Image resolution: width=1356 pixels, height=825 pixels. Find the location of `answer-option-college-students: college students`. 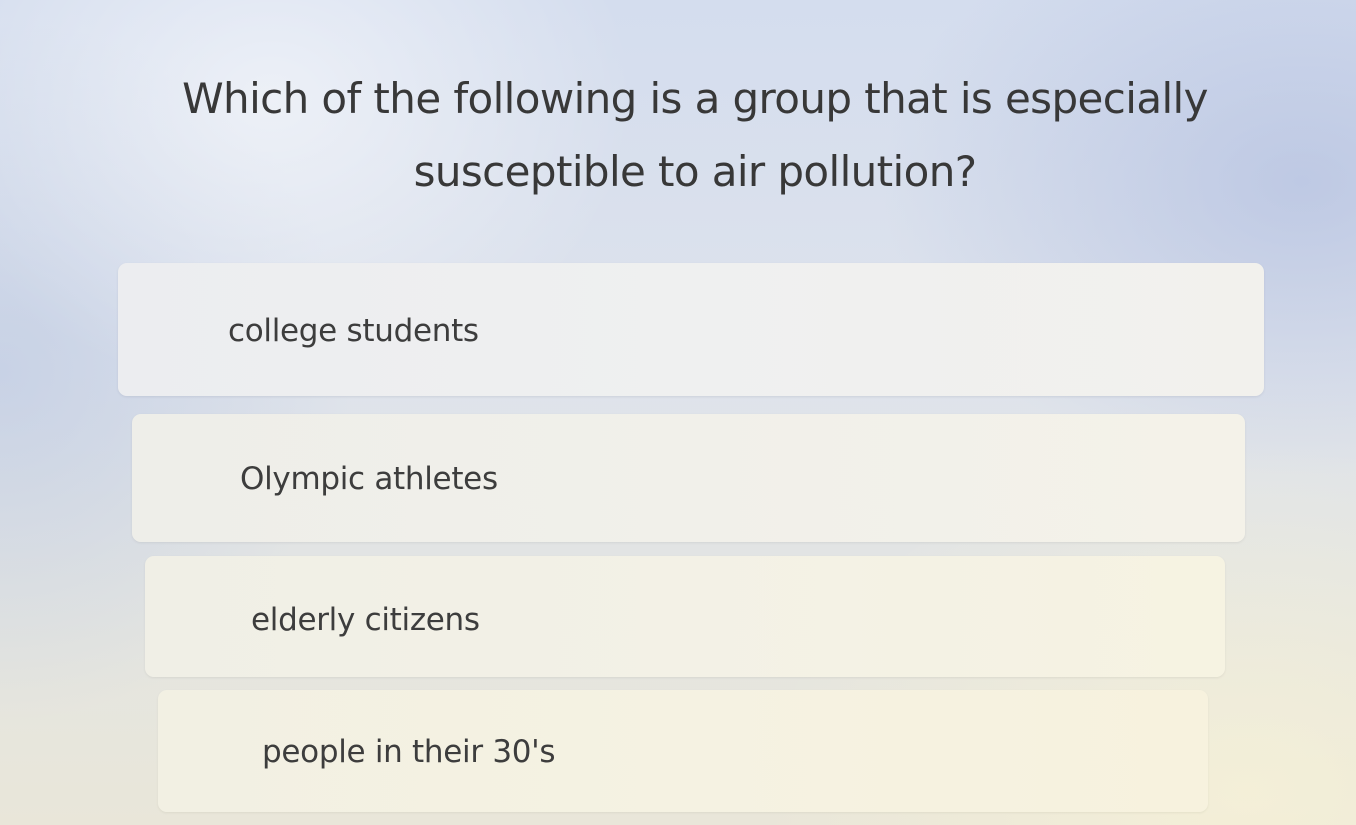

answer-option-college-students: college students is located at coordinates (691, 329).